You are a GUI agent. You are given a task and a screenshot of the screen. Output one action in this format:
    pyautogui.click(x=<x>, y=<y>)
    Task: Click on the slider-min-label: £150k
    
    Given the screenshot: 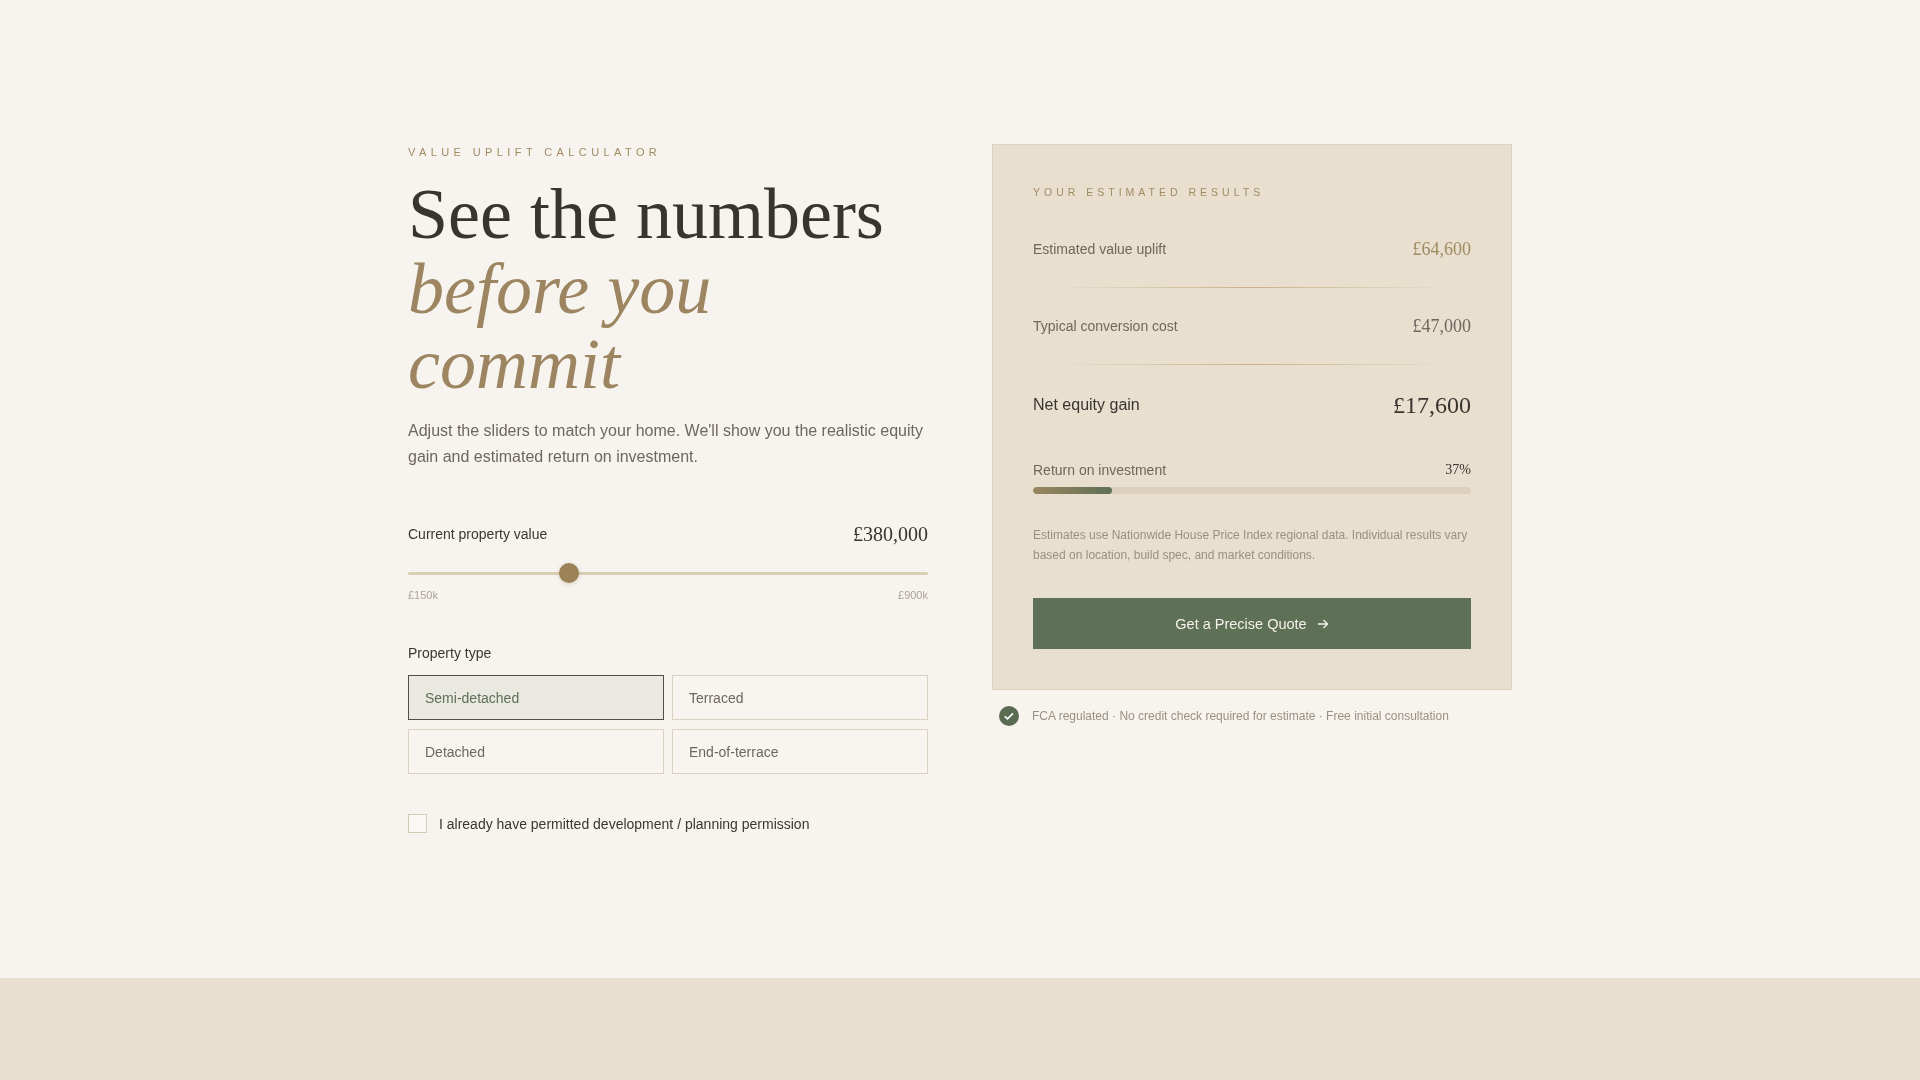 What is the action you would take?
    pyautogui.click(x=423, y=595)
    